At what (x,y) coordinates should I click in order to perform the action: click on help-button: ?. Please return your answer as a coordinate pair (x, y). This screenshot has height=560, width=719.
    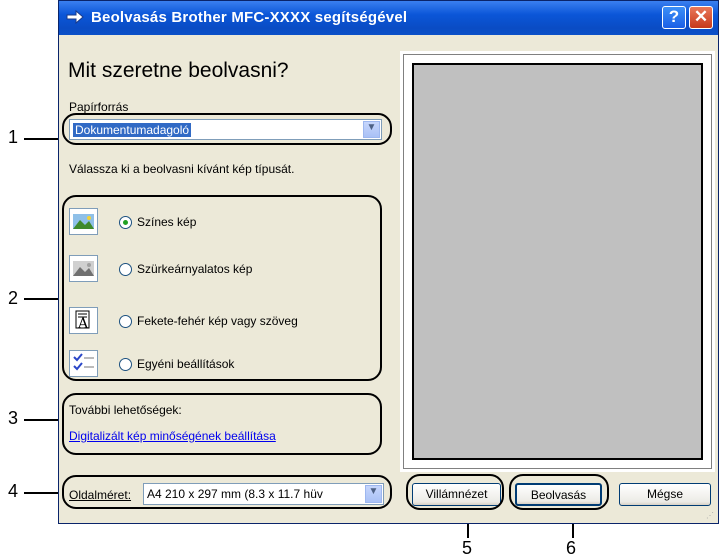
    Looking at the image, I should click on (674, 17).